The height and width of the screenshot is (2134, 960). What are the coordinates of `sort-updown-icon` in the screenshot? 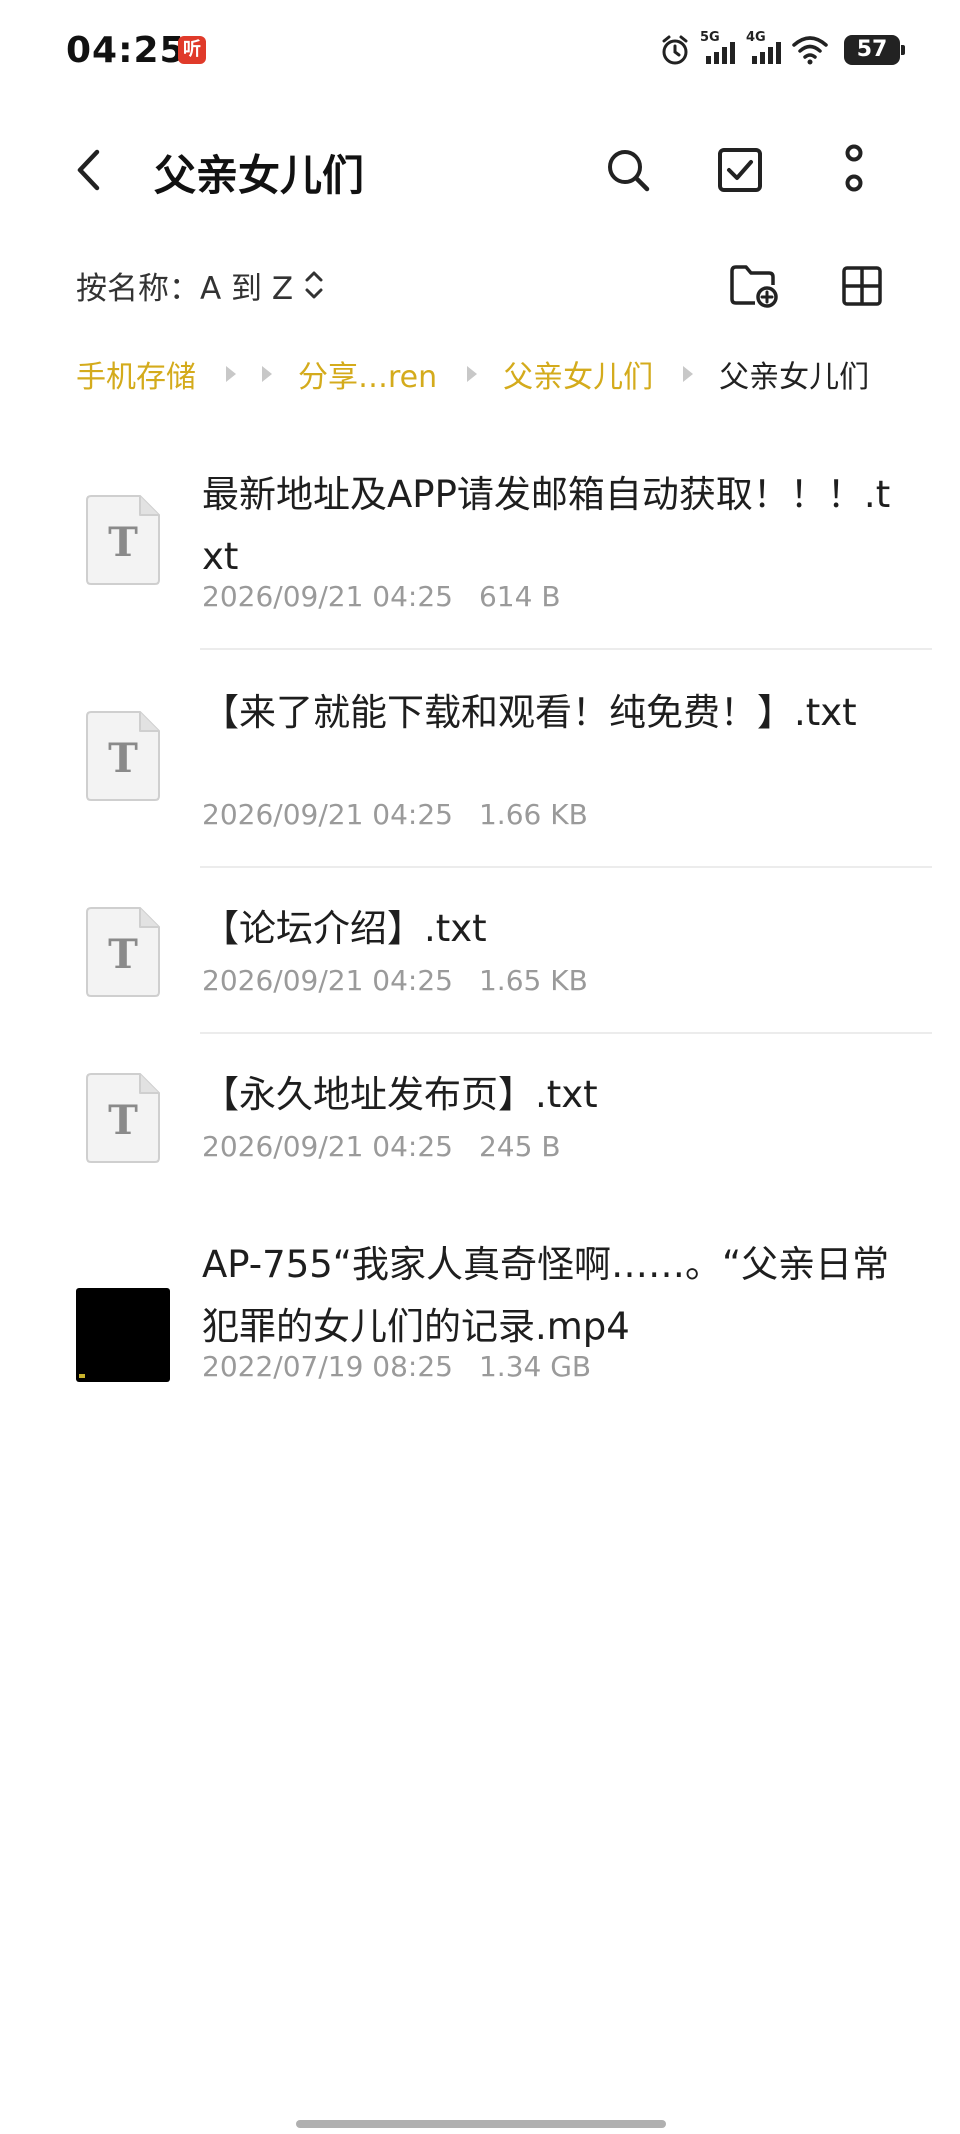 It's located at (314, 285).